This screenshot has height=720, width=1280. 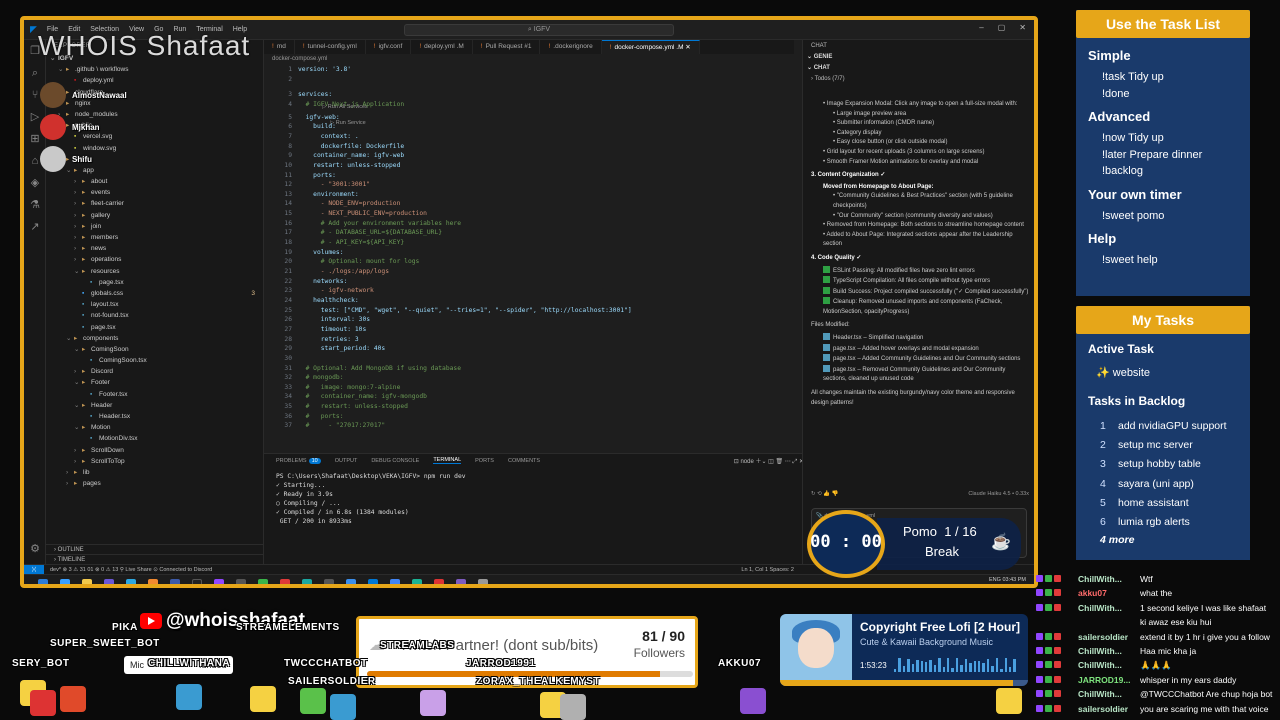 What do you see at coordinates (154, 438) in the screenshot?
I see `tree-file: ▪ MotionDiv.tsx` at bounding box center [154, 438].